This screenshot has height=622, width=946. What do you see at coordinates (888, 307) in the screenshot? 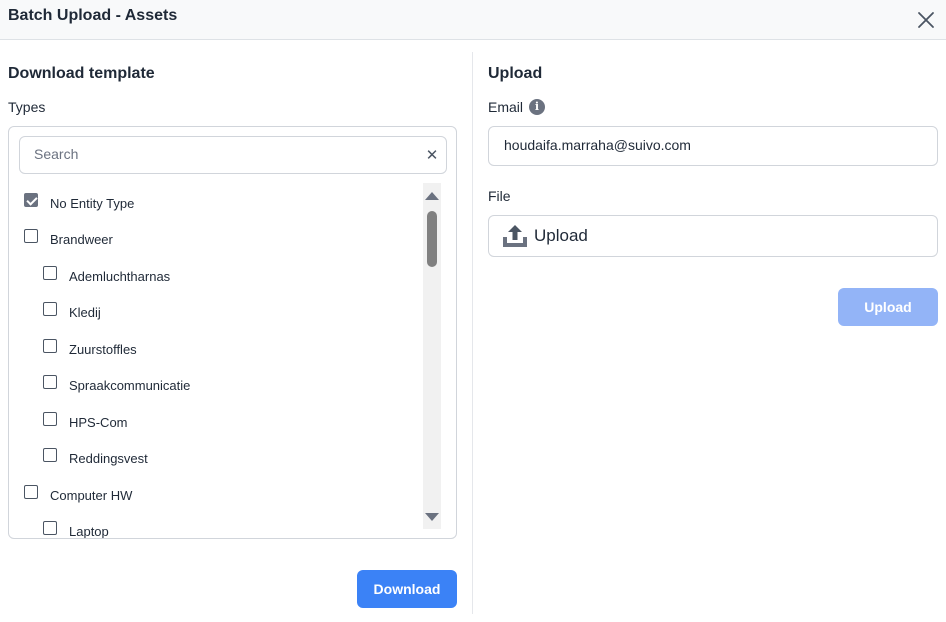
I see `upload-button: Upload` at bounding box center [888, 307].